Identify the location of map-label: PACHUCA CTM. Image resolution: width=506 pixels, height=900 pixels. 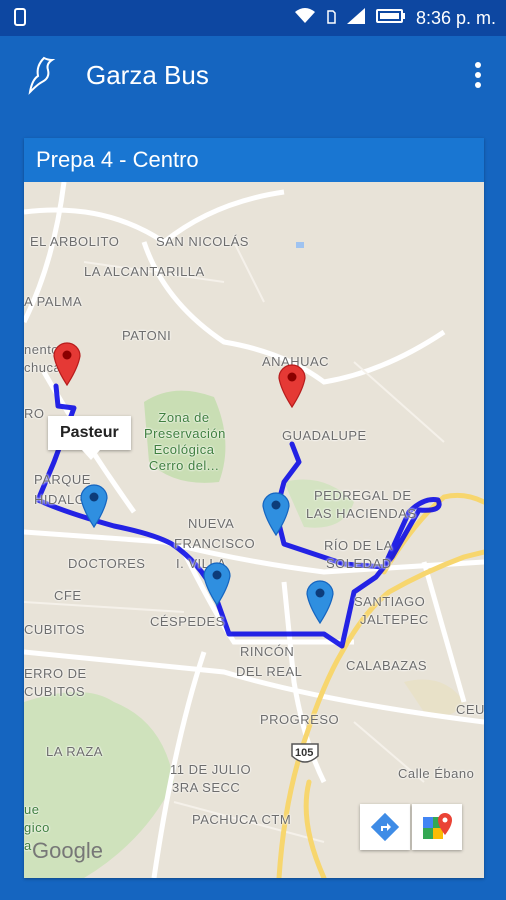
(242, 819).